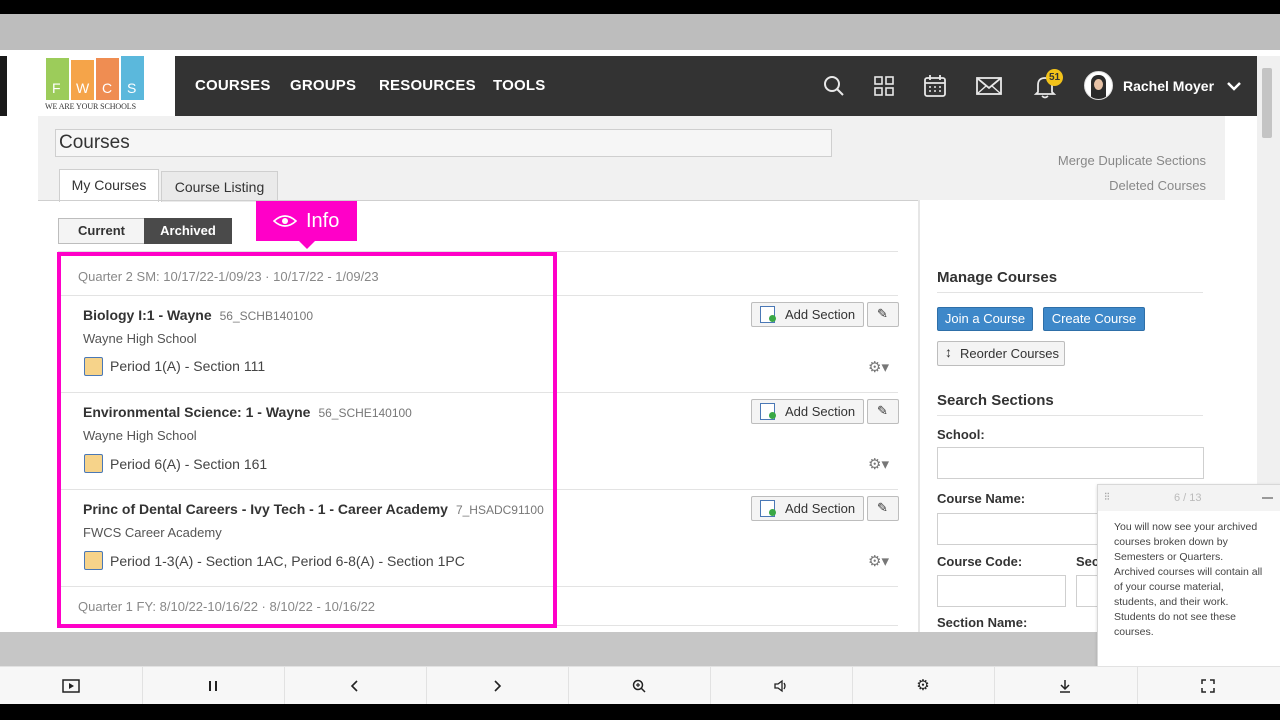 This screenshot has height=720, width=1280. What do you see at coordinates (985, 319) in the screenshot?
I see `join-course-button: Join a Course` at bounding box center [985, 319].